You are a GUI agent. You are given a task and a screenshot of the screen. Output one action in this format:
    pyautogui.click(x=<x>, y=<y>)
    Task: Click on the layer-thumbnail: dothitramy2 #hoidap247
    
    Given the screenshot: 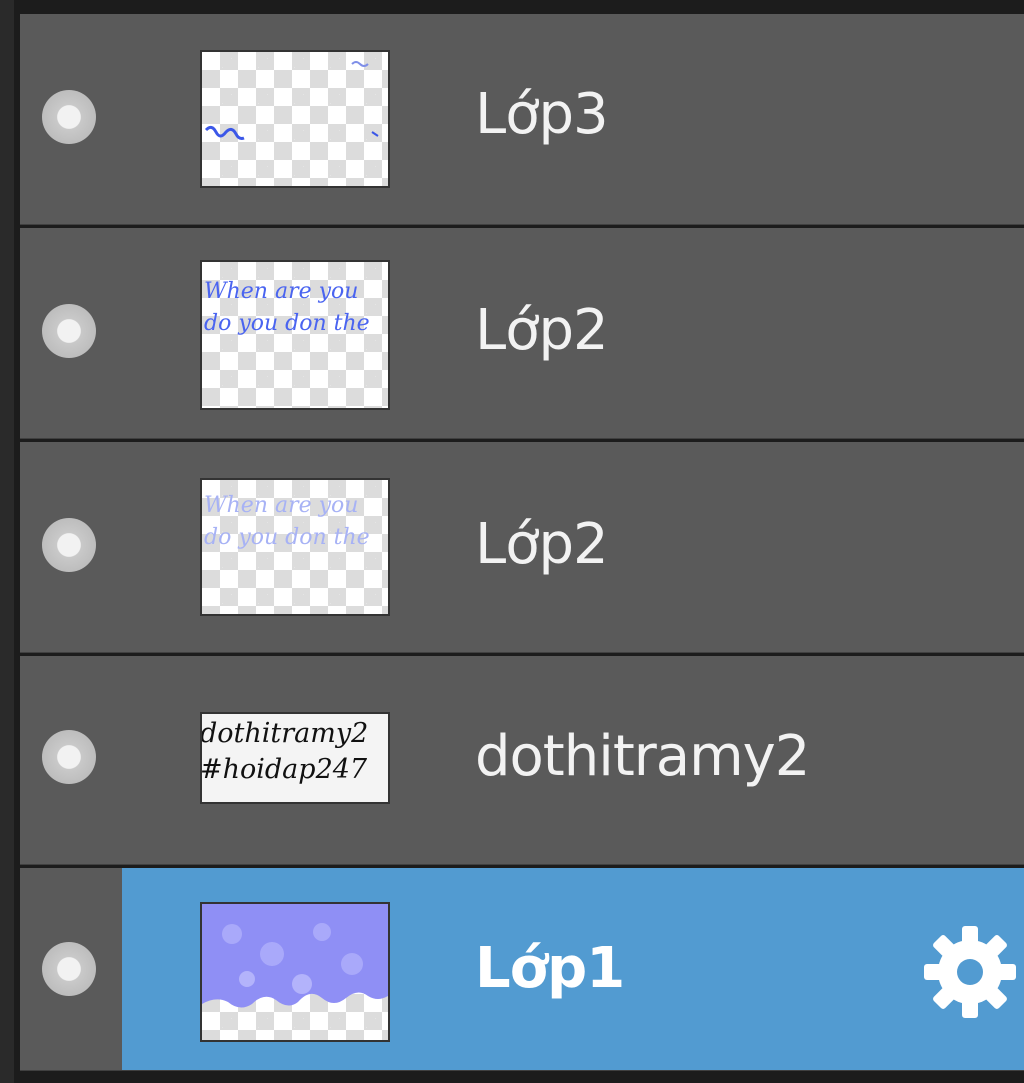 What is the action you would take?
    pyautogui.click(x=295, y=758)
    